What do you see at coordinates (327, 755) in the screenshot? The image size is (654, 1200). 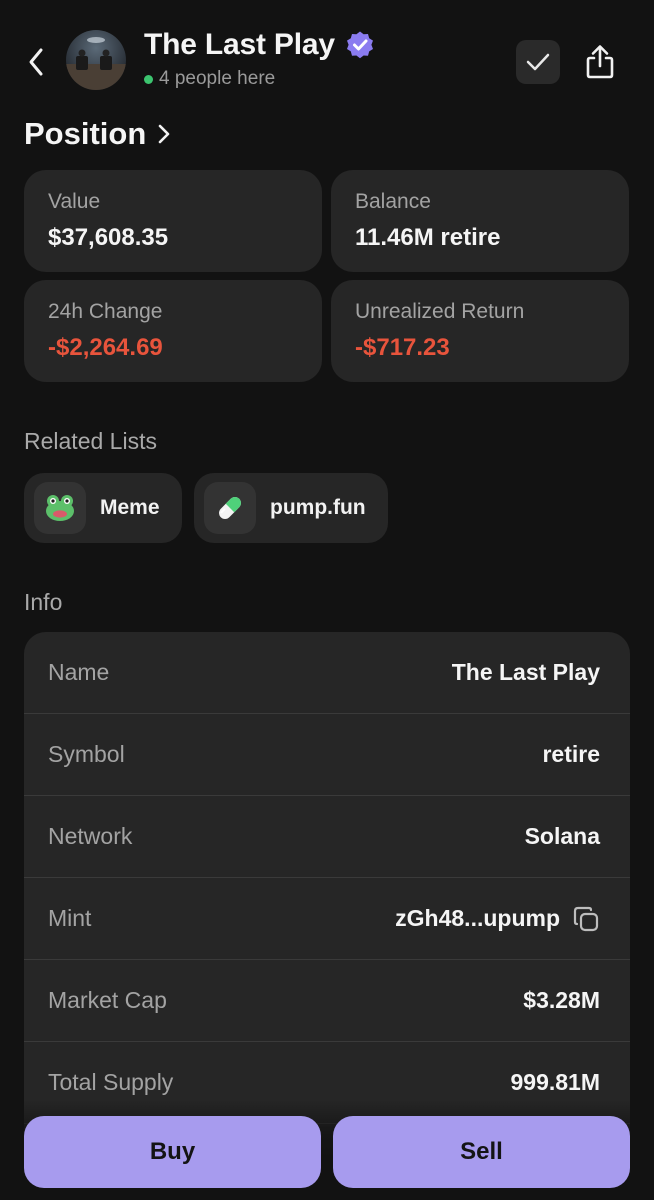 I see `info-row-symbol: Symbol retire` at bounding box center [327, 755].